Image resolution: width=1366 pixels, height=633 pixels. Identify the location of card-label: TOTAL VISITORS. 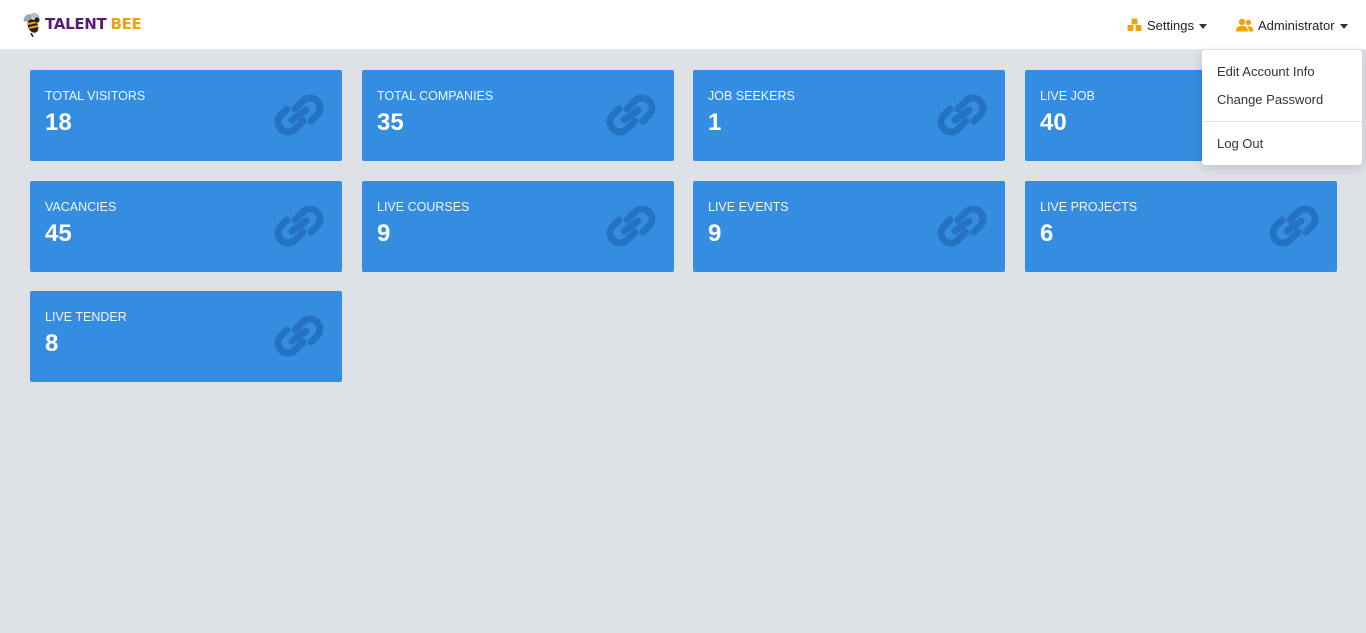
(95, 96).